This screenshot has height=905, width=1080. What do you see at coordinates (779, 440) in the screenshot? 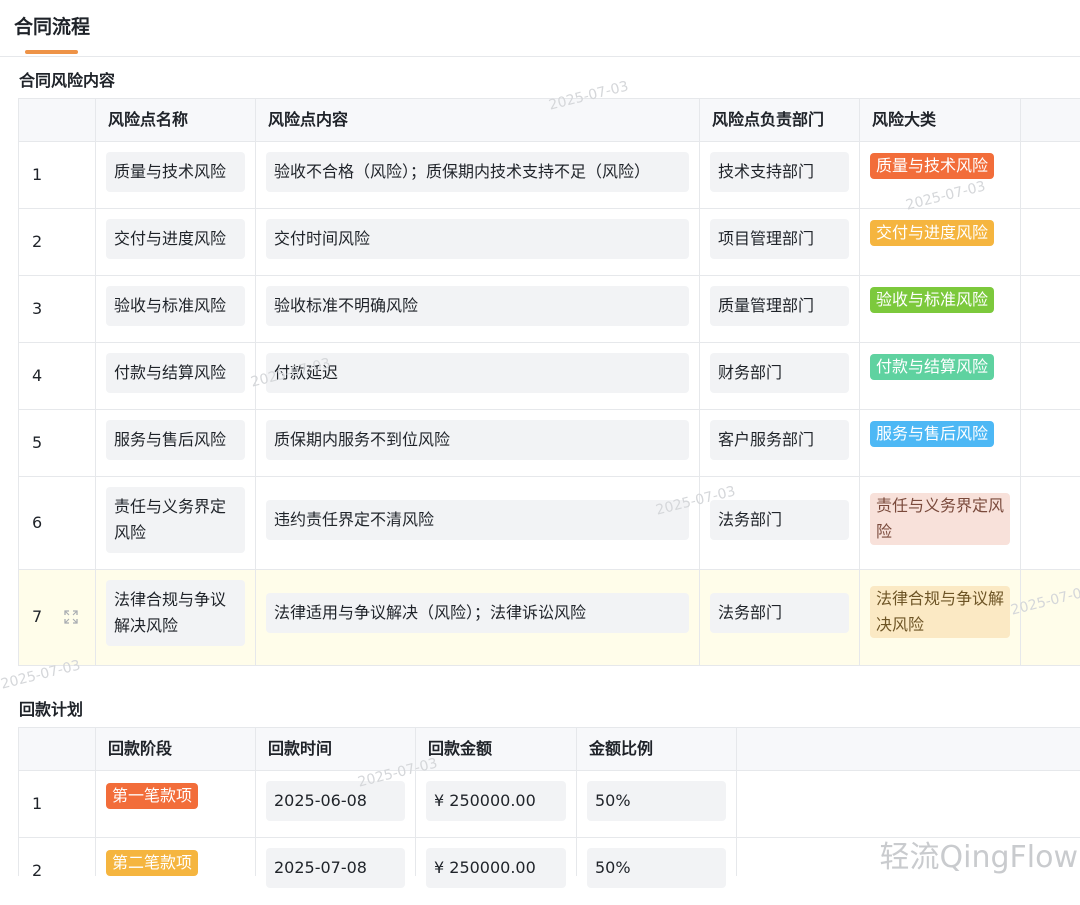
I see `risk-department-field: 客户服务部门` at bounding box center [779, 440].